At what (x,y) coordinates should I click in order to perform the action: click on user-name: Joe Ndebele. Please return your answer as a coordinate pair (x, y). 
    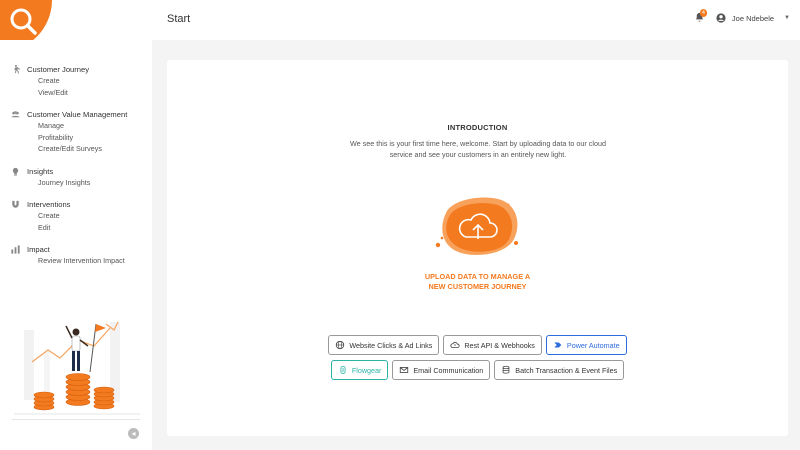
    Looking at the image, I should click on (753, 18).